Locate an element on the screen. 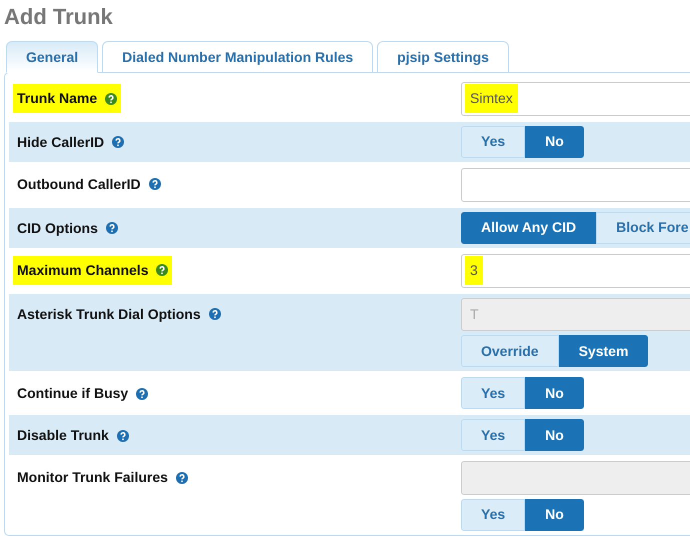 The width and height of the screenshot is (690, 547). page-title: Add Trunk is located at coordinates (58, 17).